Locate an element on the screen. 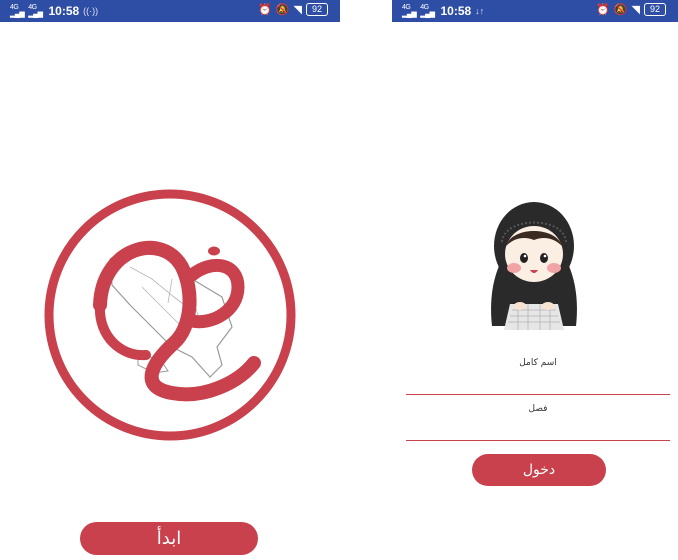  activity-icon: ↓↑ is located at coordinates (480, 11).